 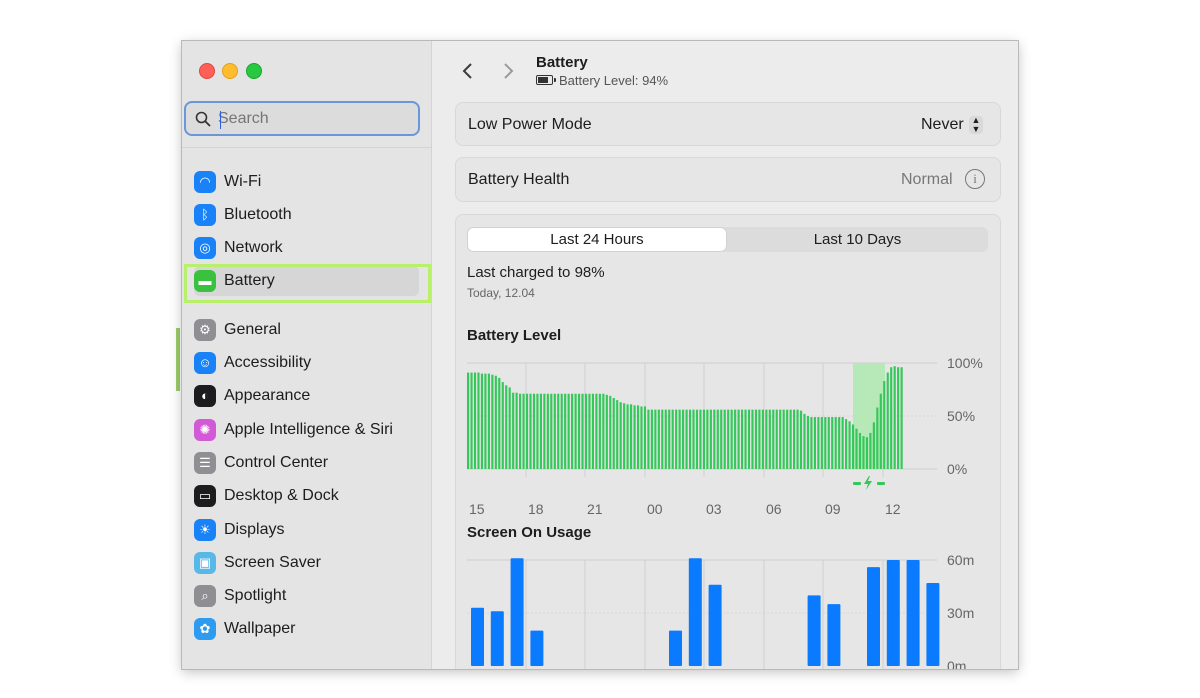 I want to click on battery-health-label: Battery Health, so click(x=519, y=179).